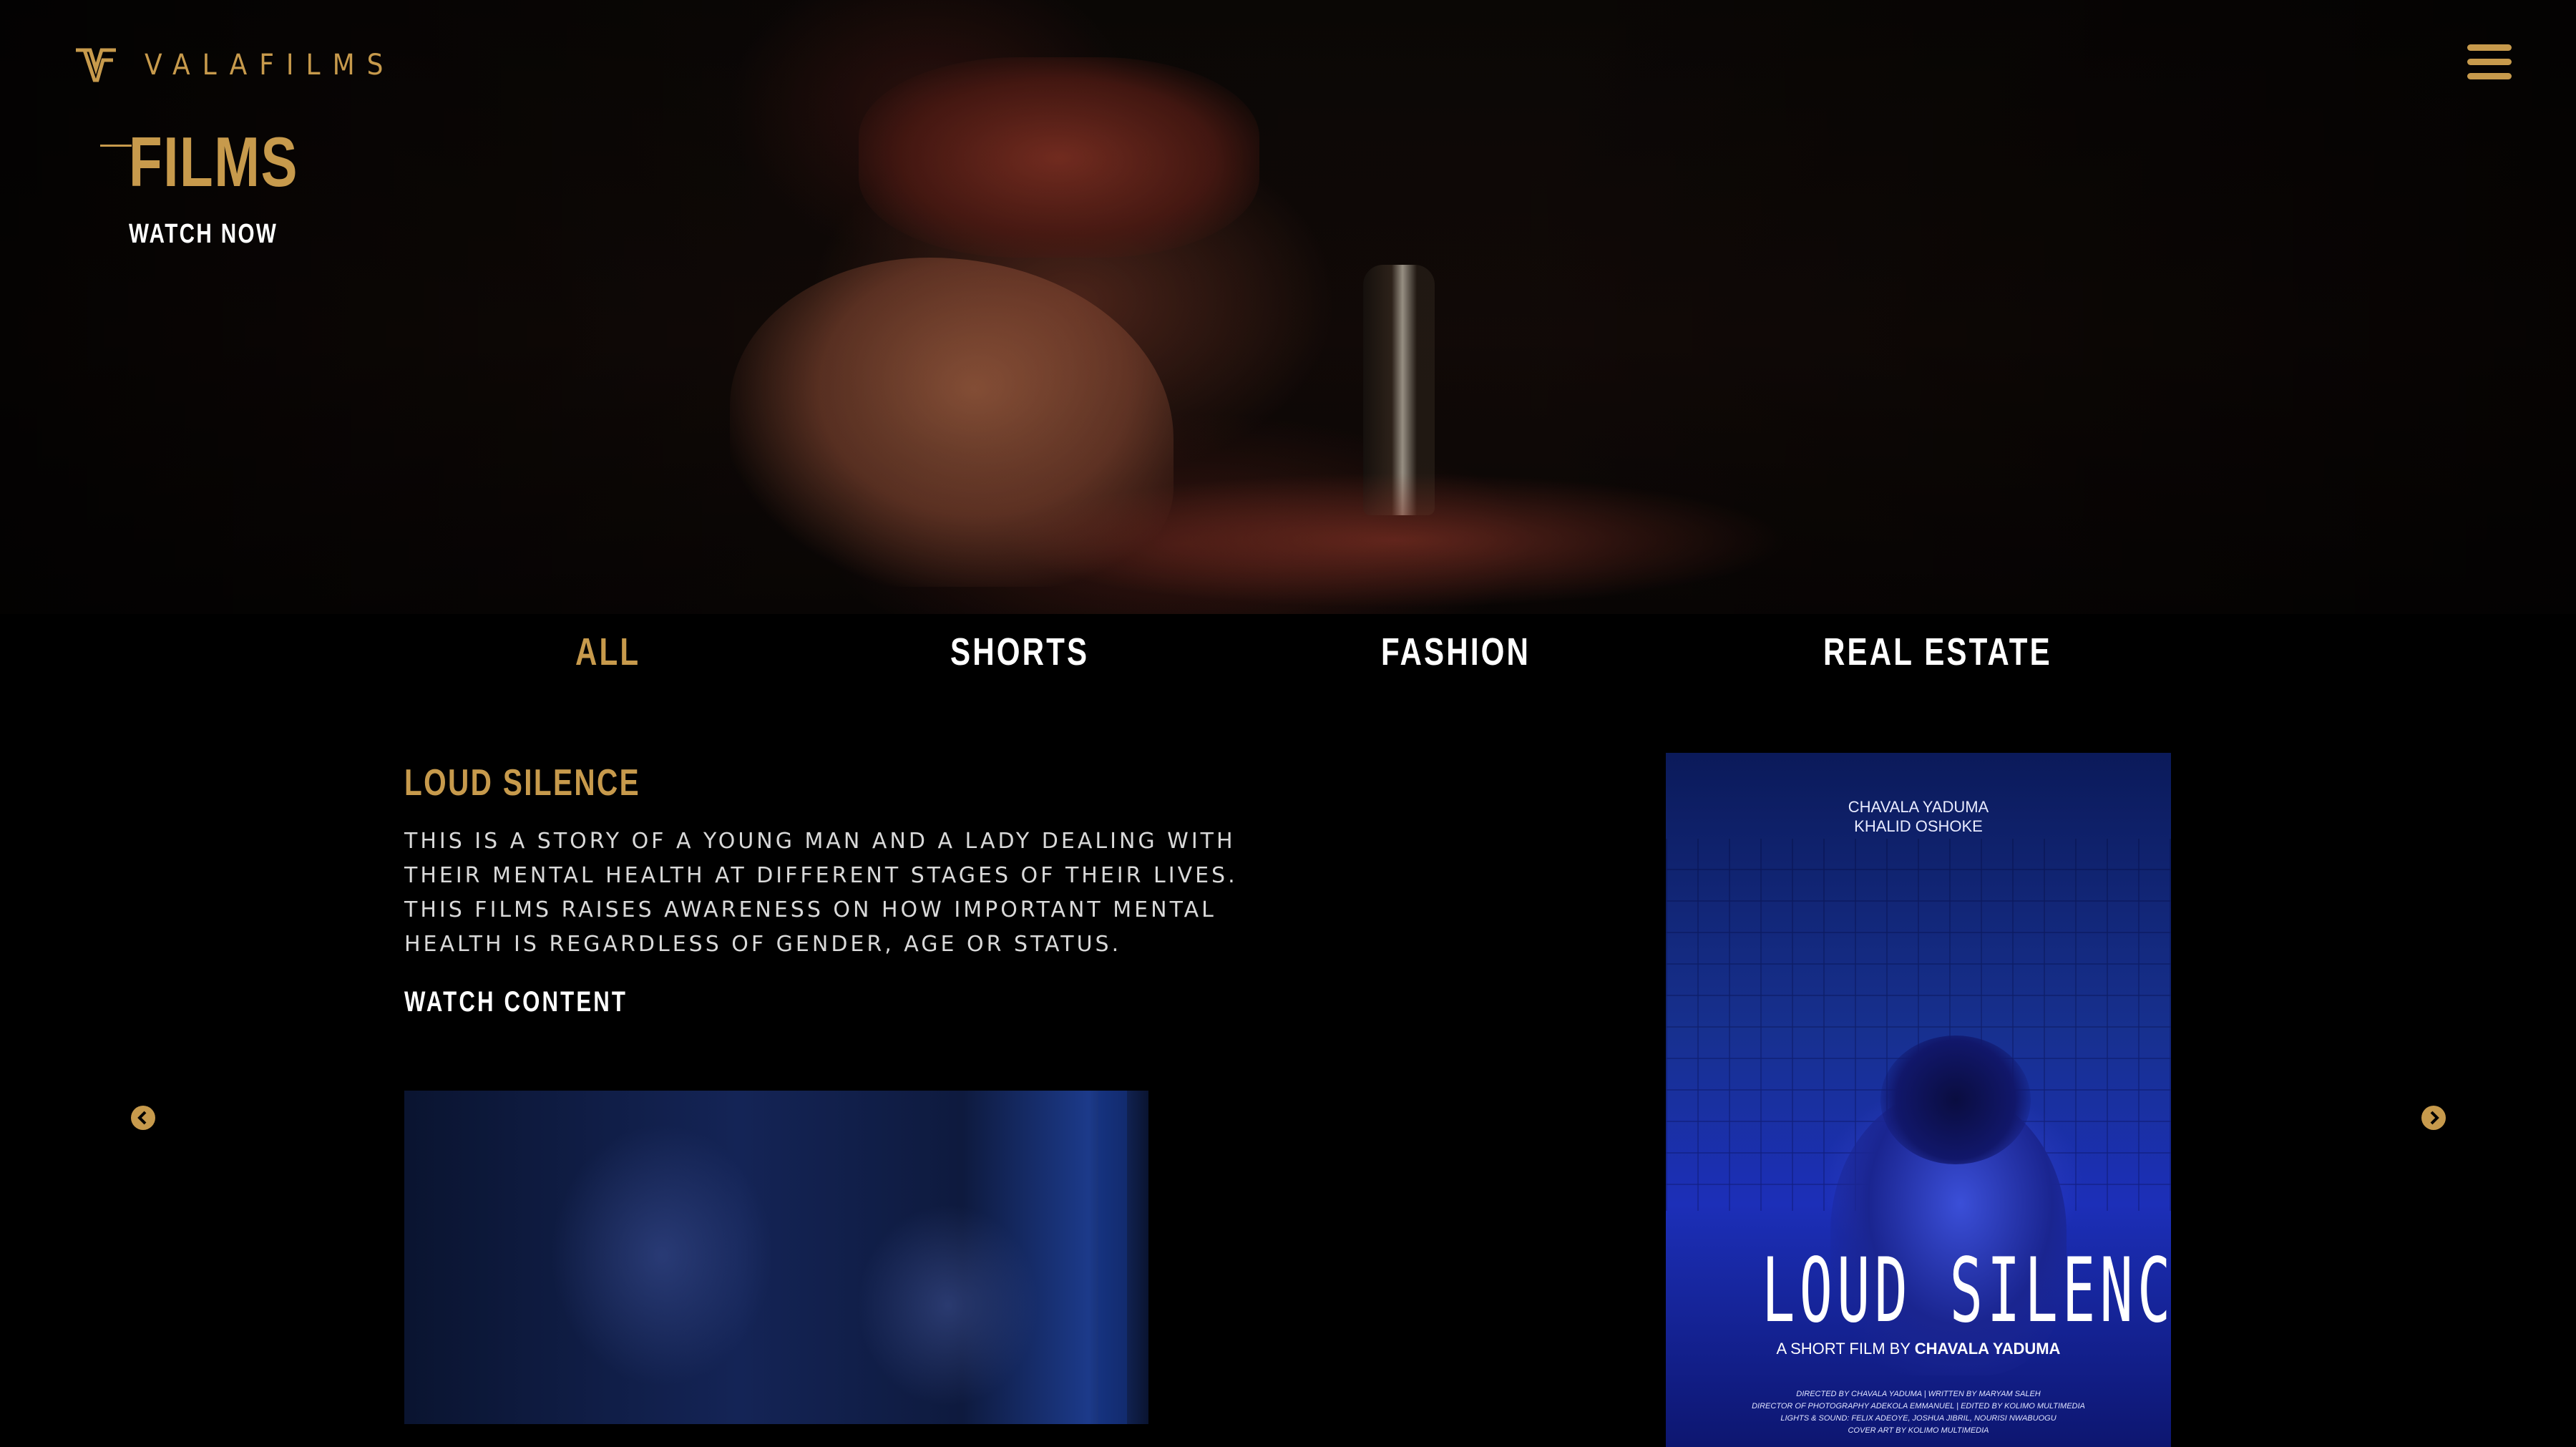 The height and width of the screenshot is (1447, 2576). I want to click on poster-cast-2: KHALID OSHOKE, so click(1919, 826).